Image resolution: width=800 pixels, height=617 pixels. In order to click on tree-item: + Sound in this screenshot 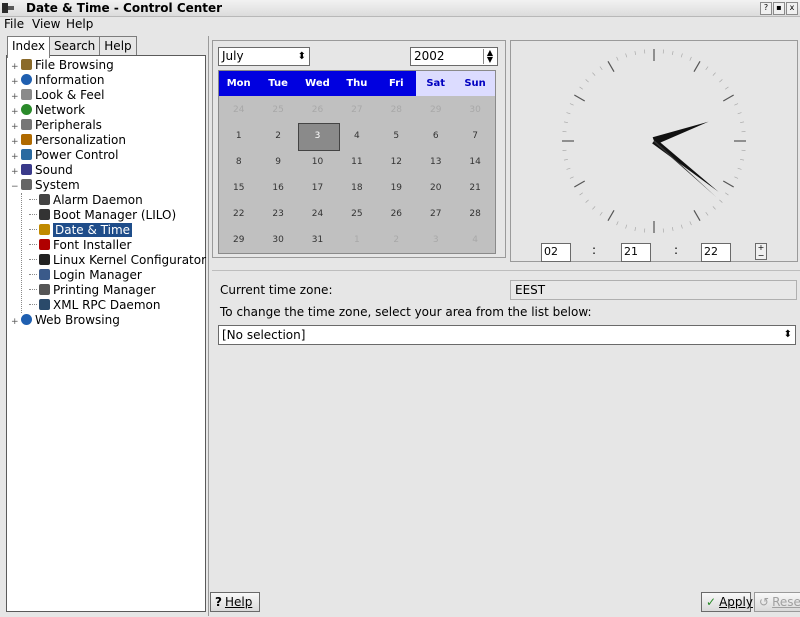, I will do `click(42, 170)`.